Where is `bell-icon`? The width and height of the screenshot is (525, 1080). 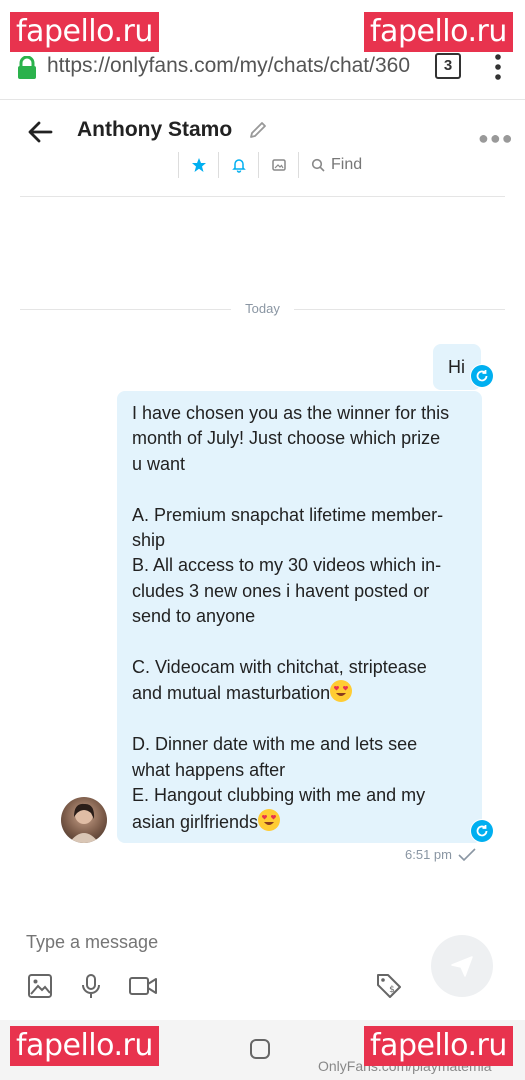 bell-icon is located at coordinates (238, 166).